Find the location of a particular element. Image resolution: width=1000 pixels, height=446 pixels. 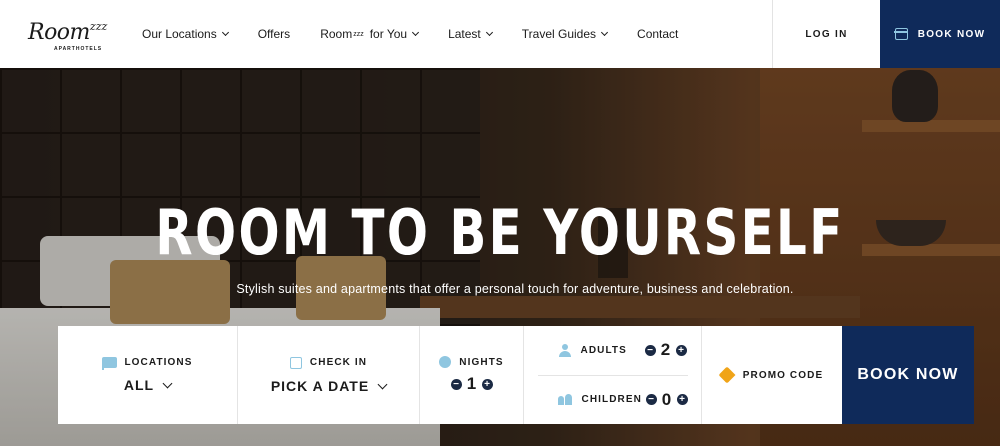

locations-value: ALL is located at coordinates (139, 385).